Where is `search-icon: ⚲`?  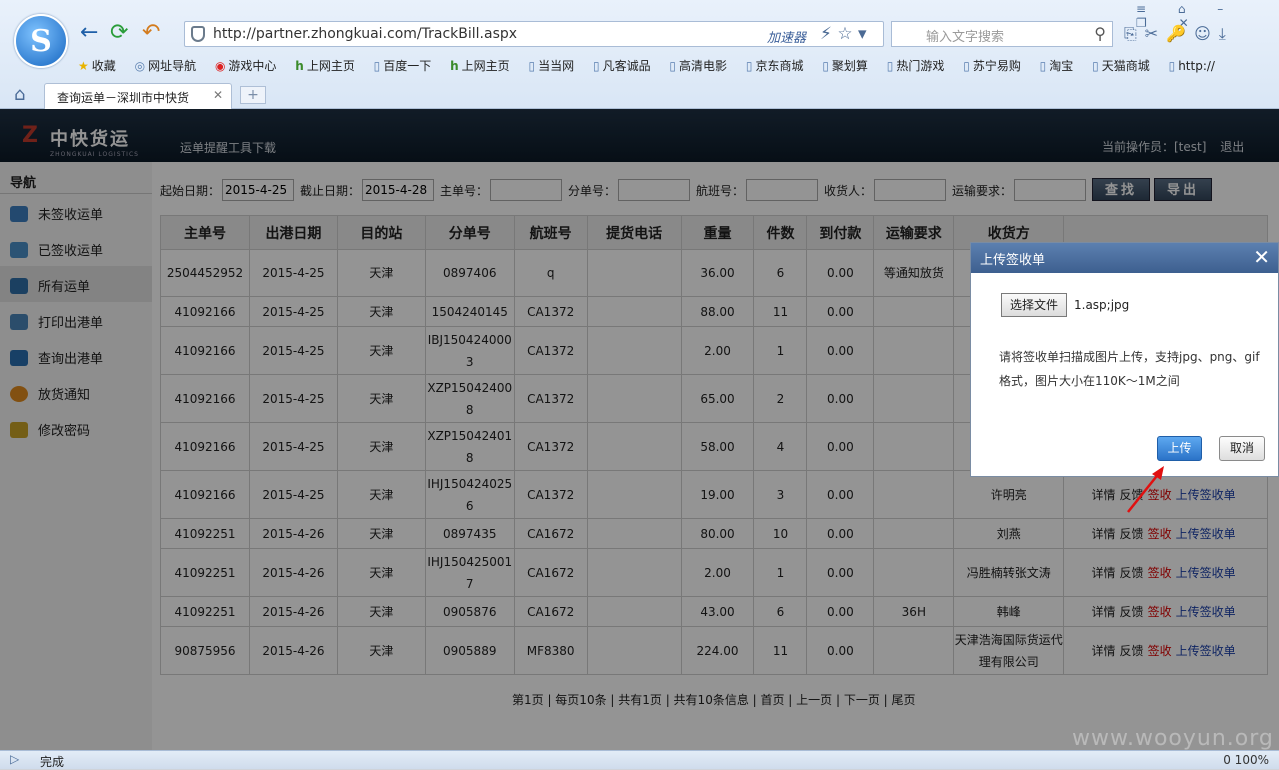
search-icon: ⚲ is located at coordinates (1100, 33).